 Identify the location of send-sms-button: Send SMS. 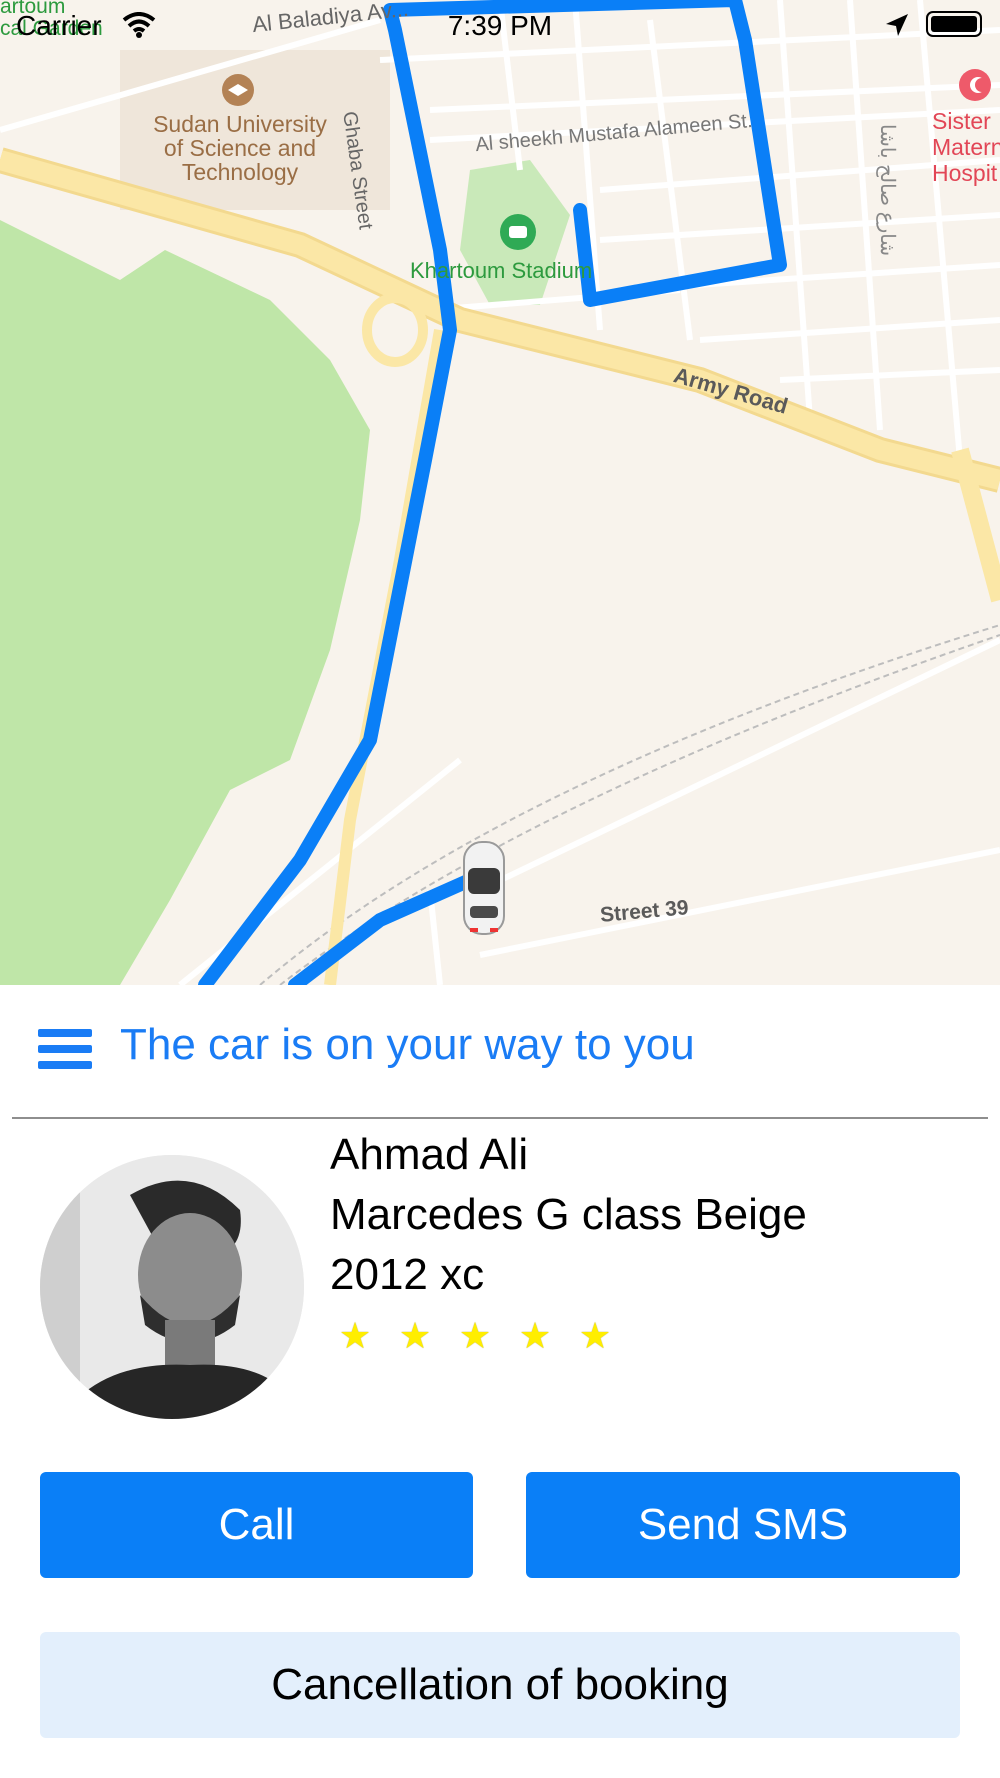
(743, 1525).